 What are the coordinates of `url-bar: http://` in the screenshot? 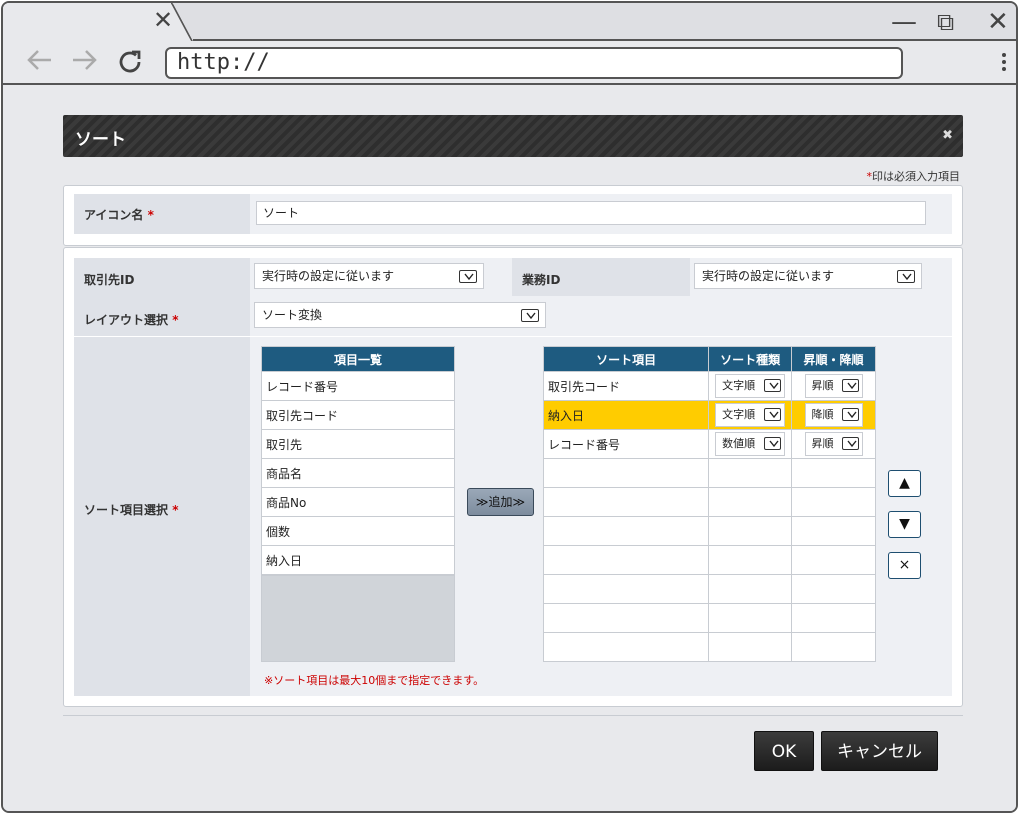 It's located at (534, 63).